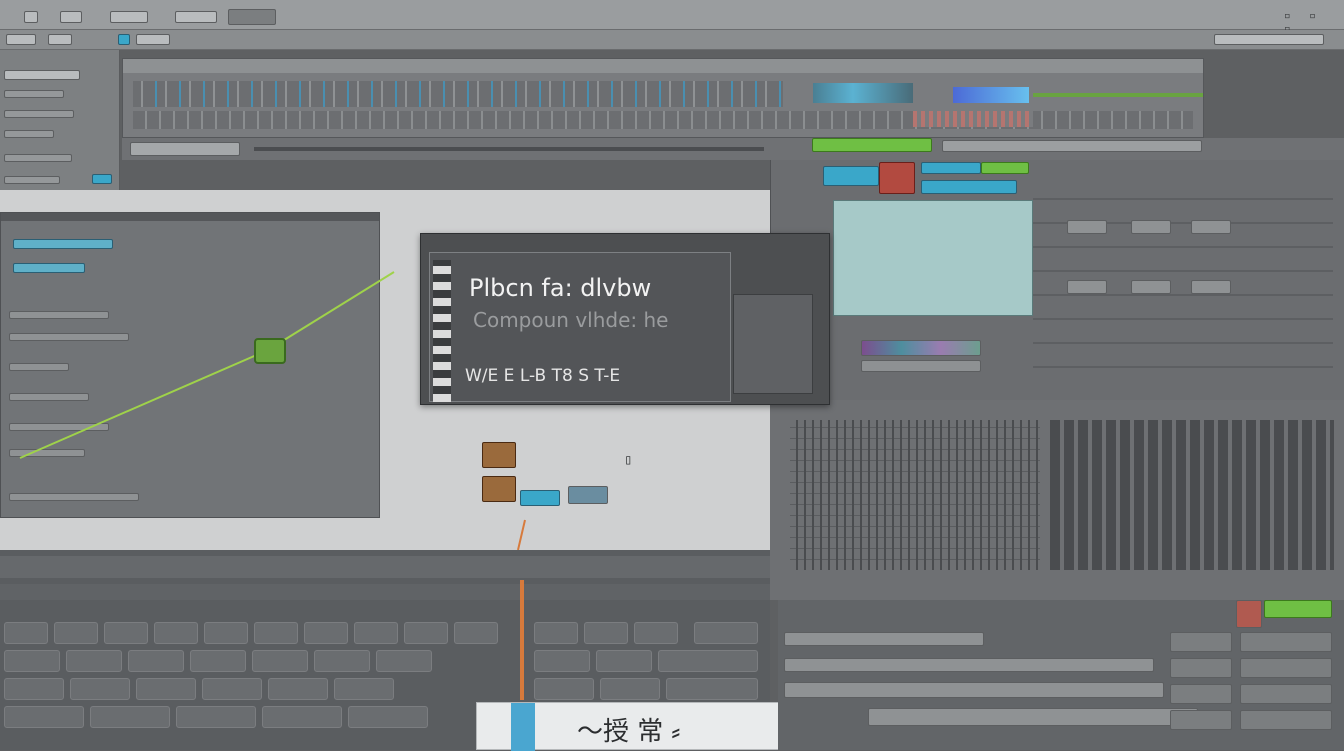 Image resolution: width=1344 pixels, height=751 pixels. I want to click on transport-green-status, so click(872, 145).